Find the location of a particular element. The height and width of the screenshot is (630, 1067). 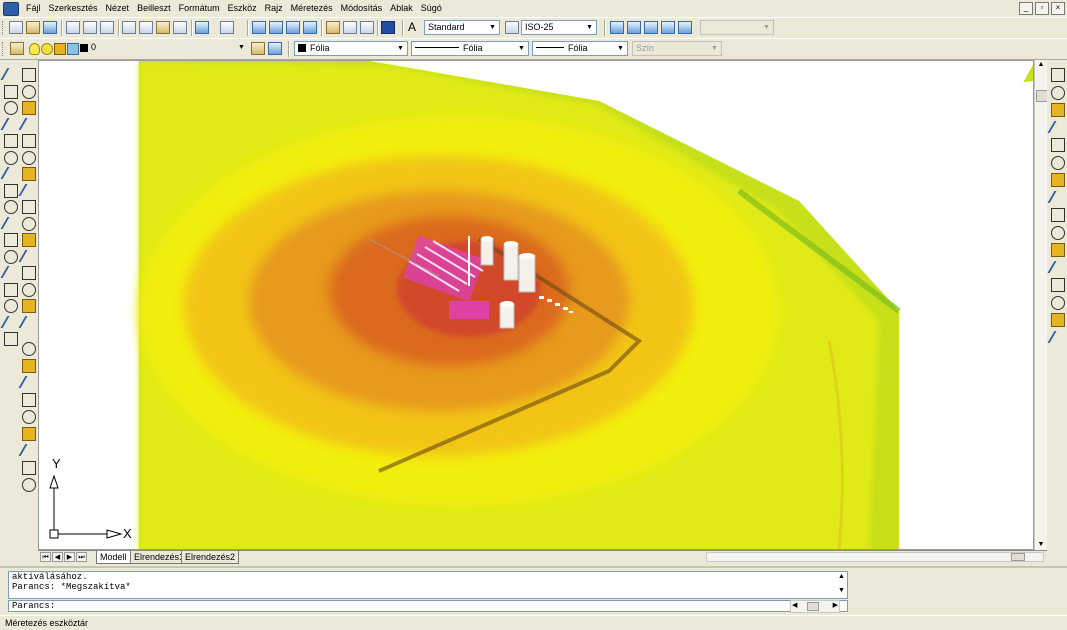

tab-layout1: Elrendezés1 is located at coordinates (159, 557).